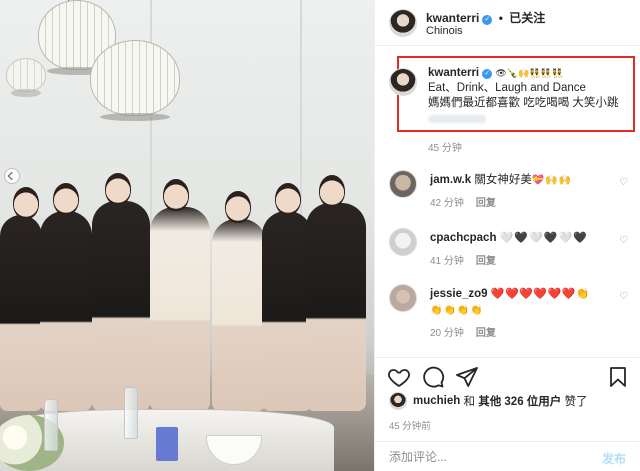 This screenshot has width=640, height=471. What do you see at coordinates (453, 73) in the screenshot?
I see `caption-username: kwanterri` at bounding box center [453, 73].